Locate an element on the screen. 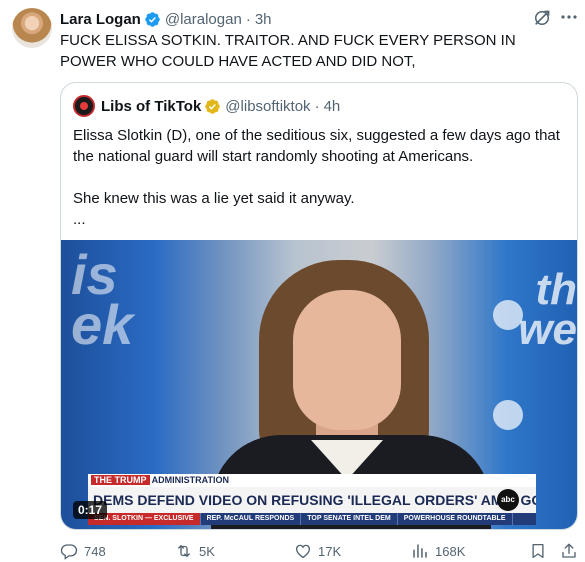  views-button: 168K is located at coordinates (438, 551).